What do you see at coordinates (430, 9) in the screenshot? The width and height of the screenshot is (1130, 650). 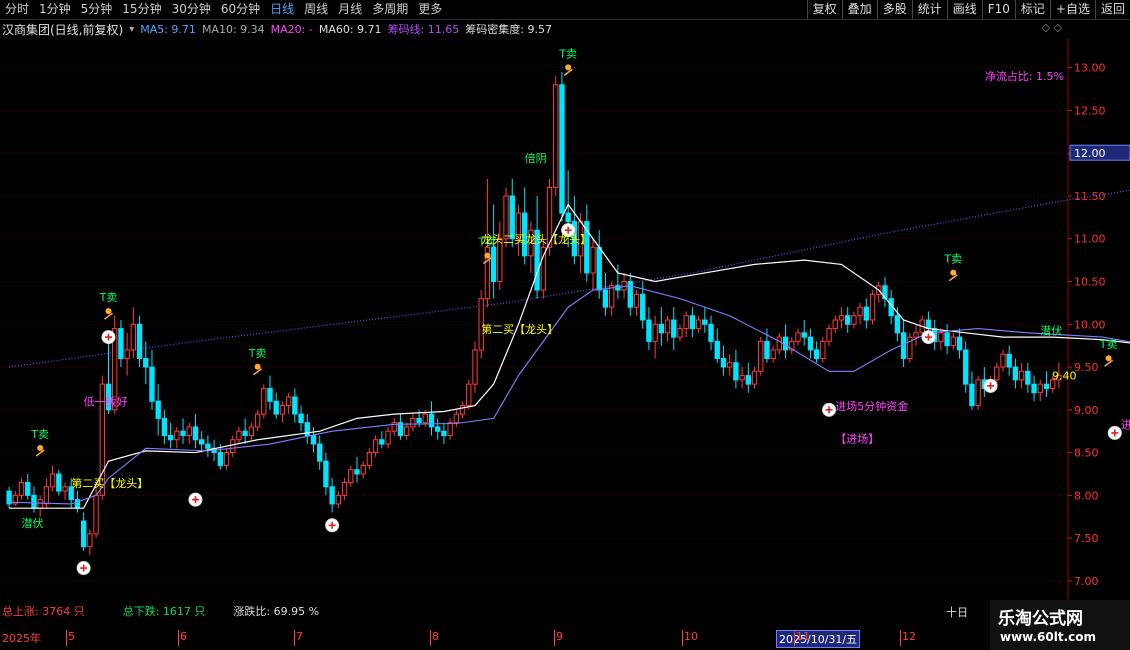 I see `period-tab-10: 更多` at bounding box center [430, 9].